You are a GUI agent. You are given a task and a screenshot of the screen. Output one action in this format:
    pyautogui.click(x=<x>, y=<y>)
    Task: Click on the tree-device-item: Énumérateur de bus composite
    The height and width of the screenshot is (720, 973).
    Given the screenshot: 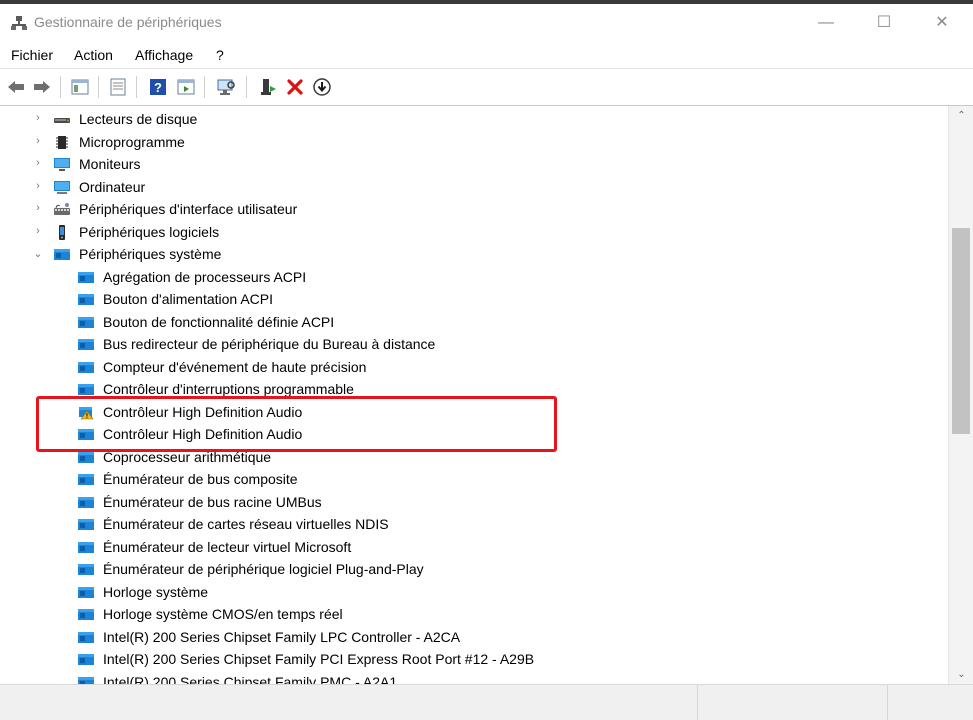 What is the action you would take?
    pyautogui.click(x=470, y=480)
    